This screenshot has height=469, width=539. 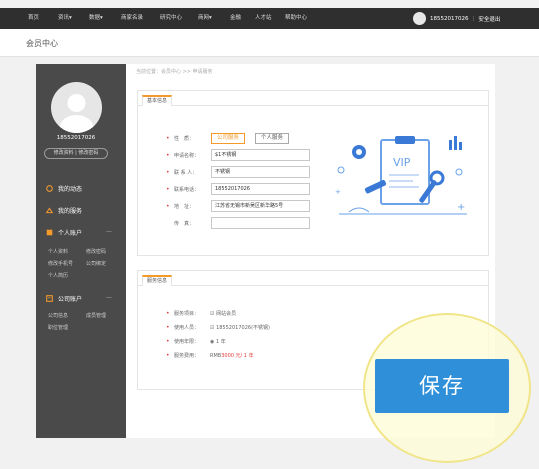 I want to click on sidebar-item-company-account: 公司账户, so click(x=64, y=298).